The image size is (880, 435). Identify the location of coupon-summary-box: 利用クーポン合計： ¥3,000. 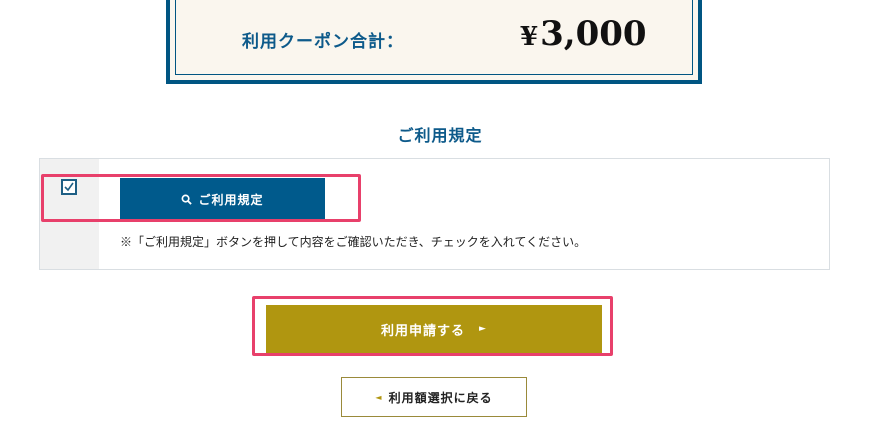
(434, 42).